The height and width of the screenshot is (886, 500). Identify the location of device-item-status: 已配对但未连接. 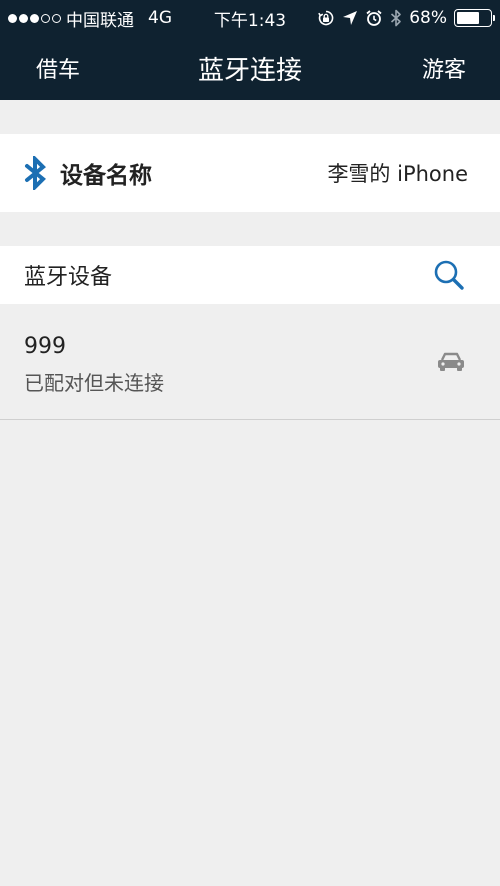
(94, 383).